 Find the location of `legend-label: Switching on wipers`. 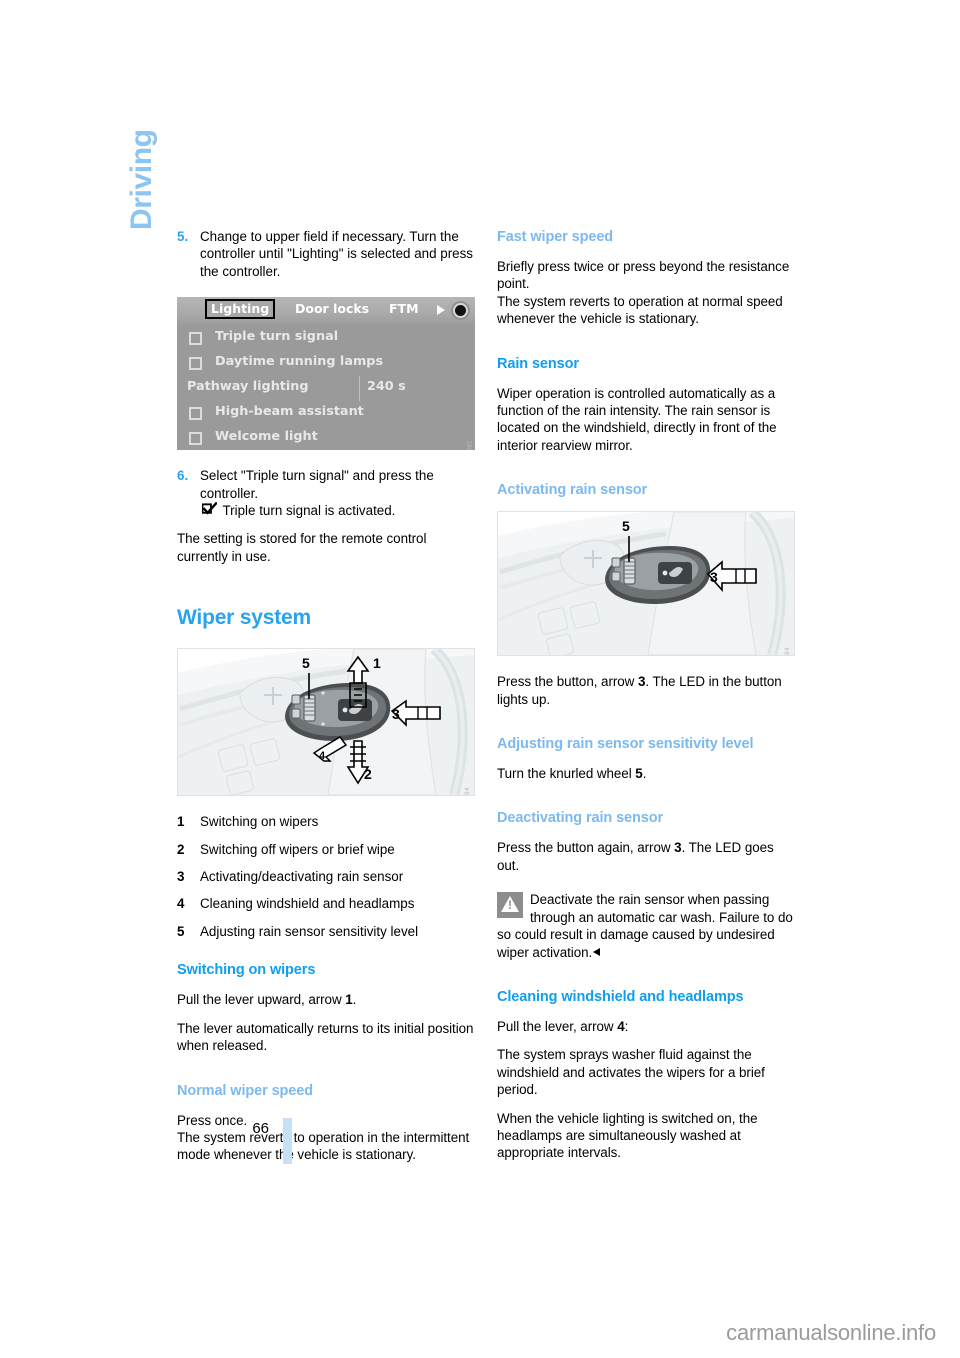

legend-label: Switching on wipers is located at coordinates (259, 822).